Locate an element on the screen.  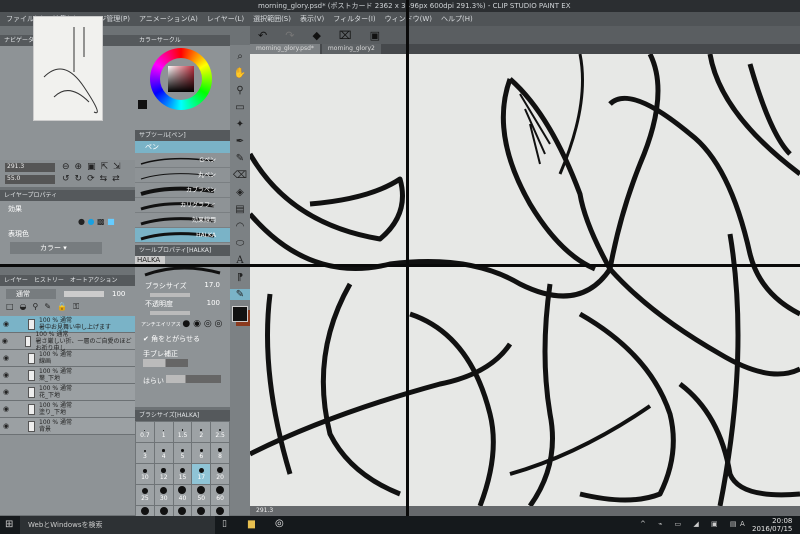
brush-size-cell: 2 is located at coordinates (201, 432).